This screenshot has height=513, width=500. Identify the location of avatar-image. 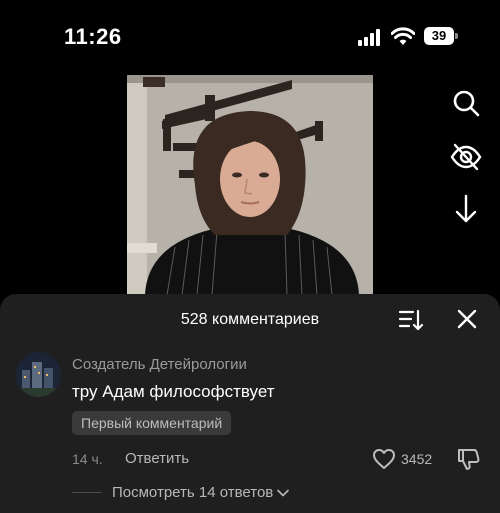
(38, 374).